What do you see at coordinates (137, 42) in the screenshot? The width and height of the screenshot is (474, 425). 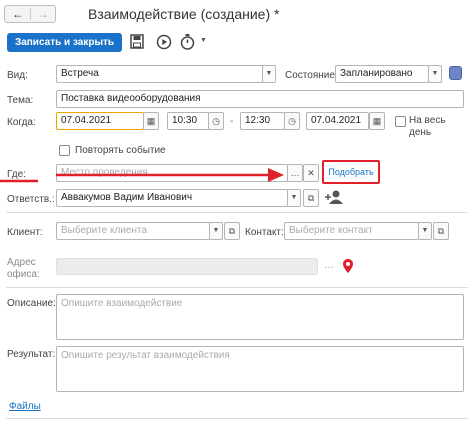 I see `floppy-icon` at bounding box center [137, 42].